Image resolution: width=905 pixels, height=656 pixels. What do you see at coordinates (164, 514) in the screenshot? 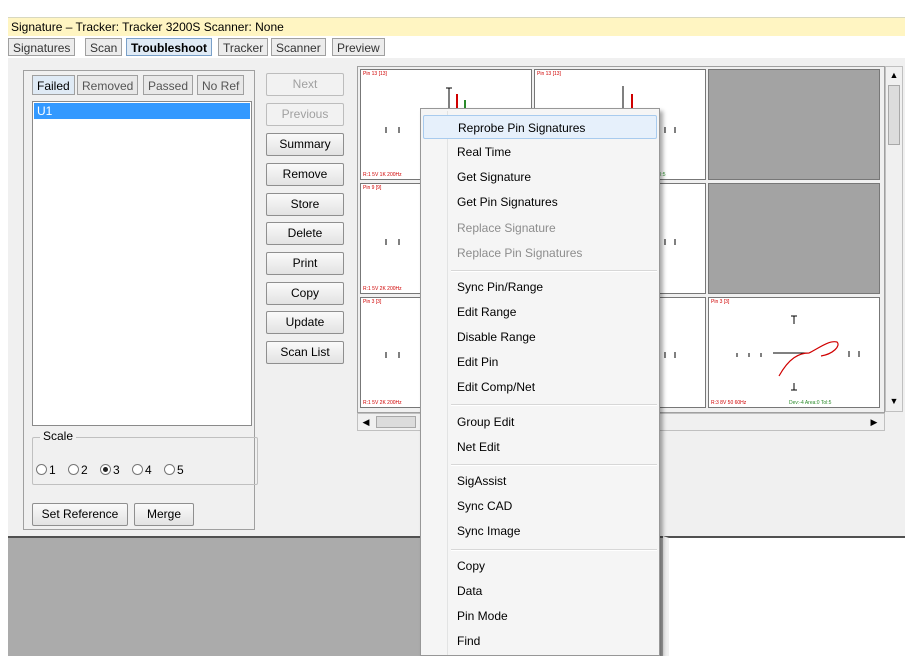
I see `merge-button: Merge` at bounding box center [164, 514].